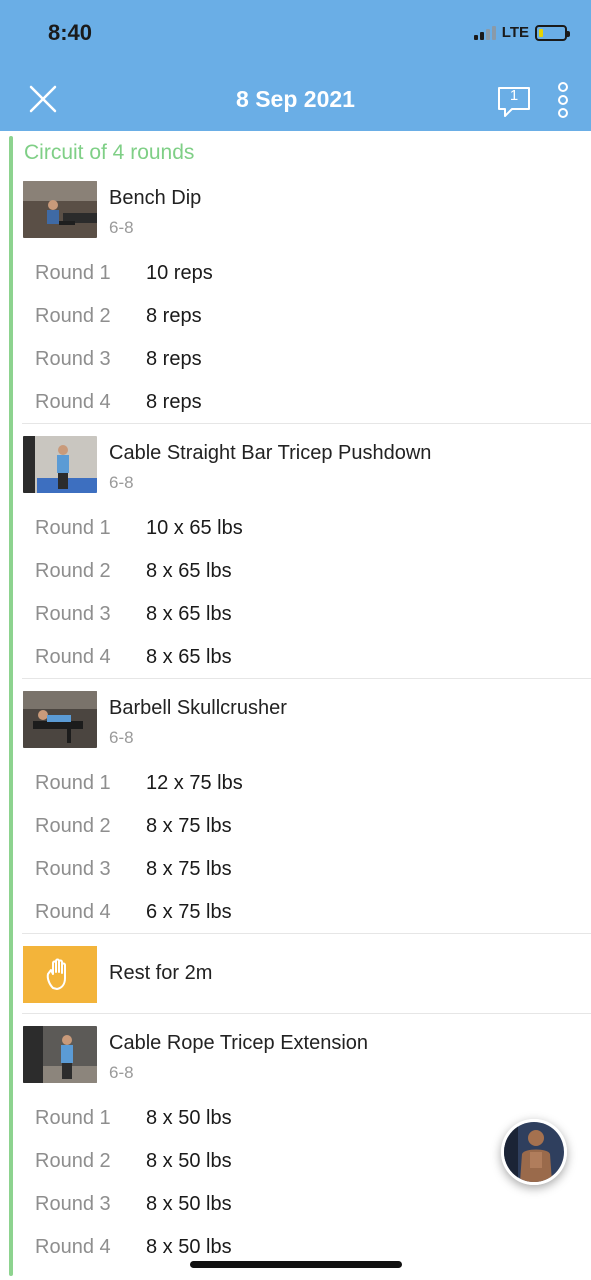  Describe the element at coordinates (514, 95) in the screenshot. I see `comment-count: 1` at that location.